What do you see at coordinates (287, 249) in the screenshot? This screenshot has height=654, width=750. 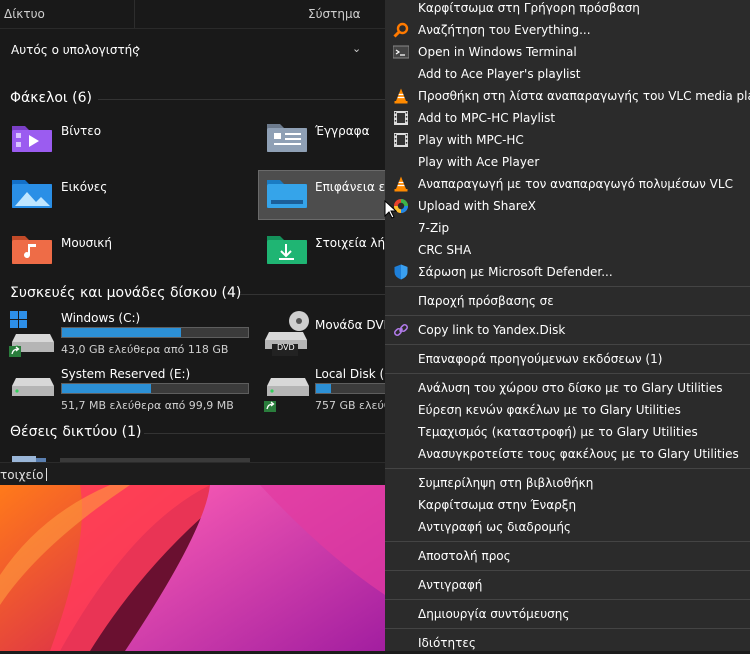 I see `downloads-folder-icon` at bounding box center [287, 249].